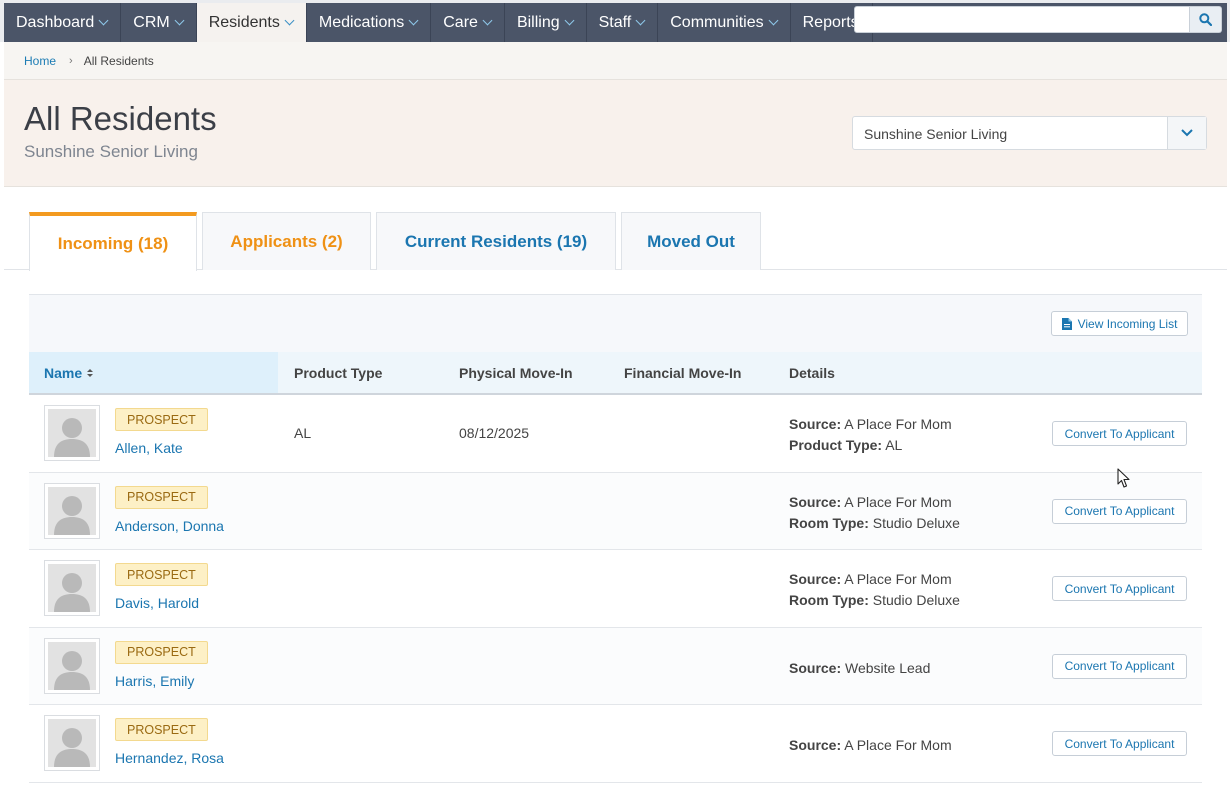  Describe the element at coordinates (361, 22) in the screenshot. I see `nav-item-label: Medications` at that location.